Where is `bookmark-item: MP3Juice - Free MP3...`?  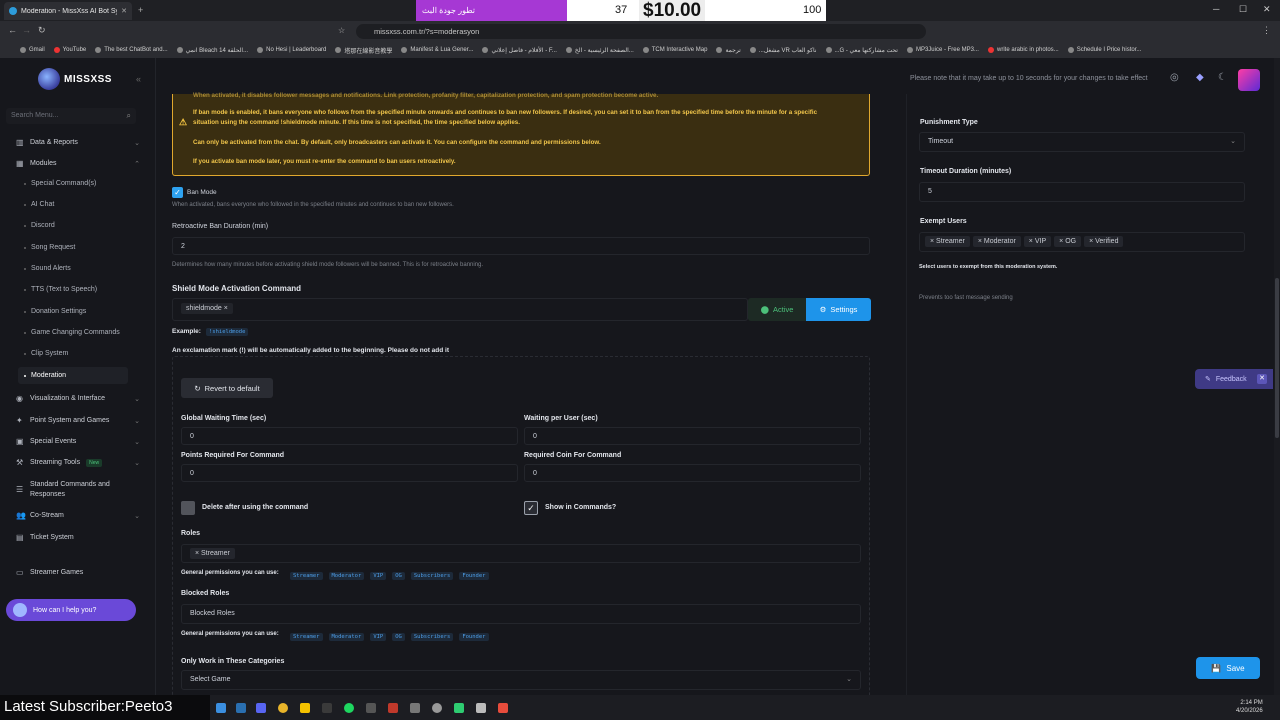
bookmark-item: MP3Juice - Free MP3... is located at coordinates (942, 50).